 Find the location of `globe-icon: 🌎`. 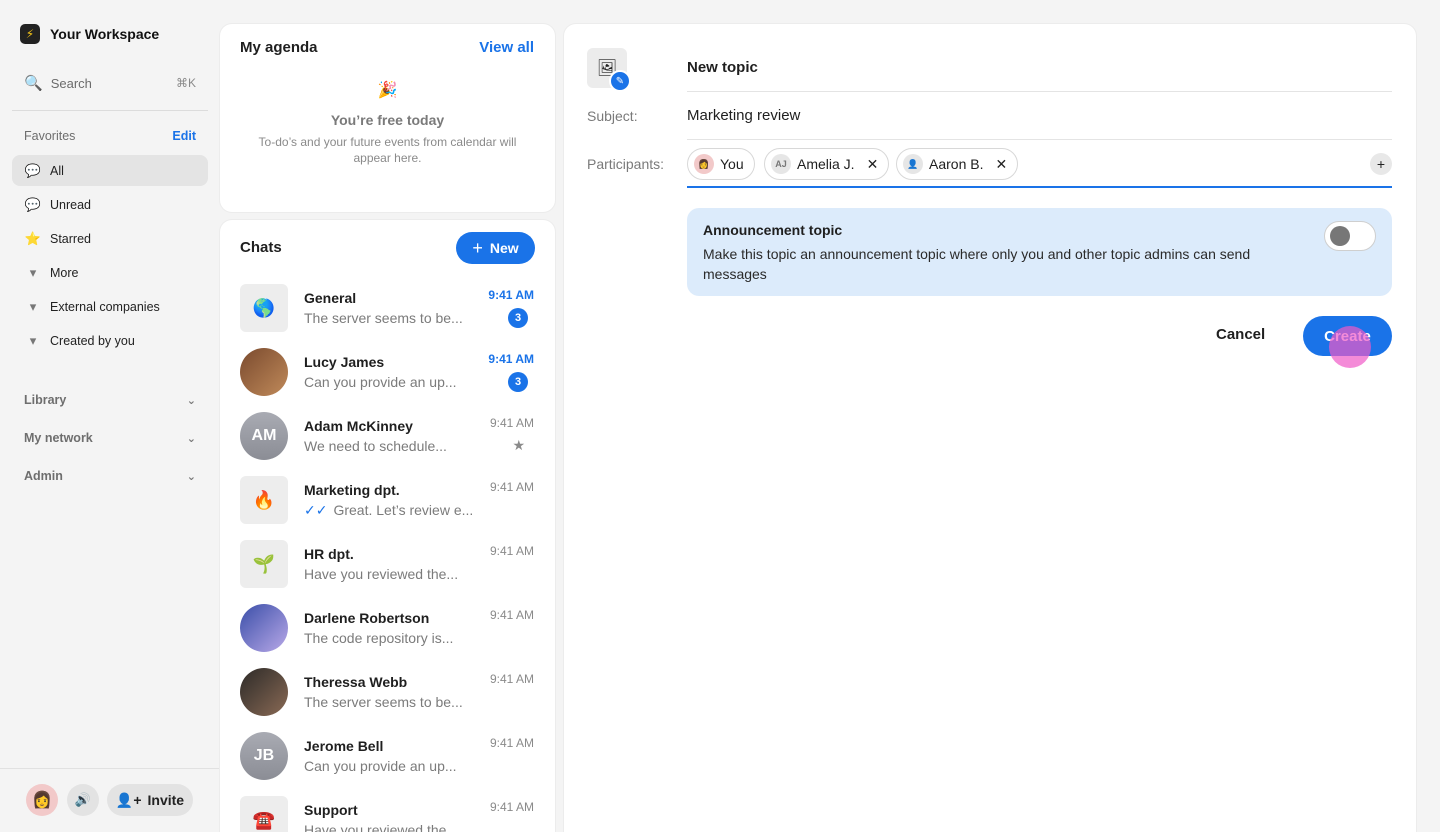

globe-icon: 🌎 is located at coordinates (264, 308).